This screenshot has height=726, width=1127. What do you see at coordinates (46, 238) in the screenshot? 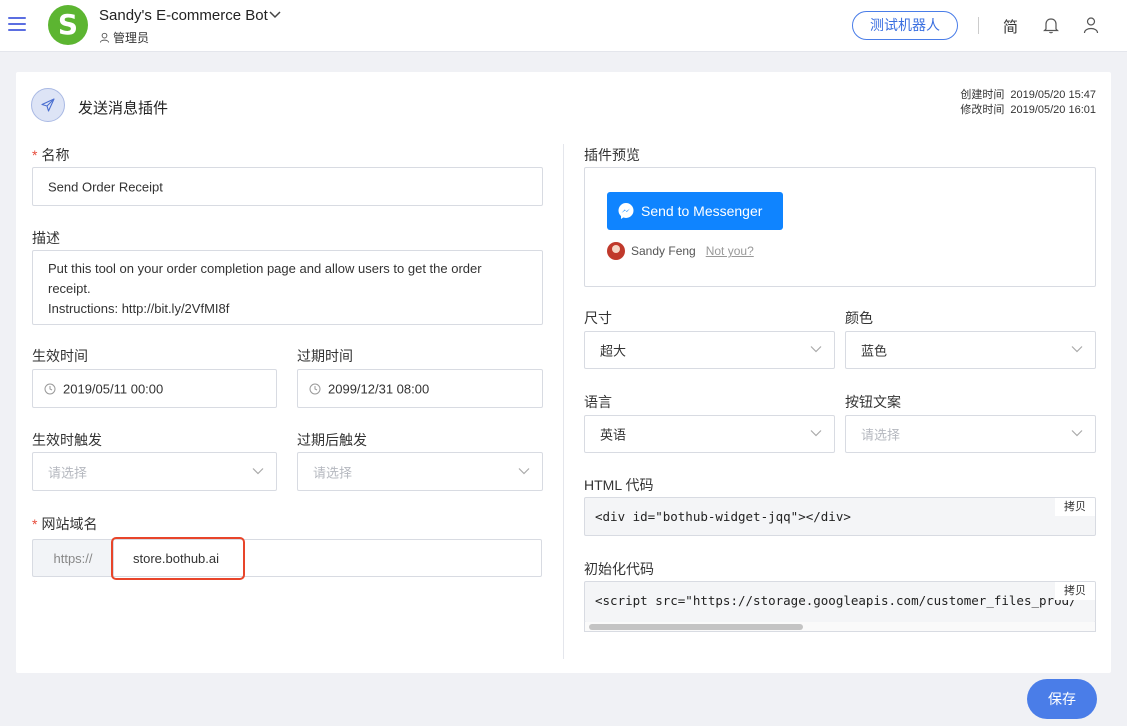
I see `description-label: 描述` at bounding box center [46, 238].